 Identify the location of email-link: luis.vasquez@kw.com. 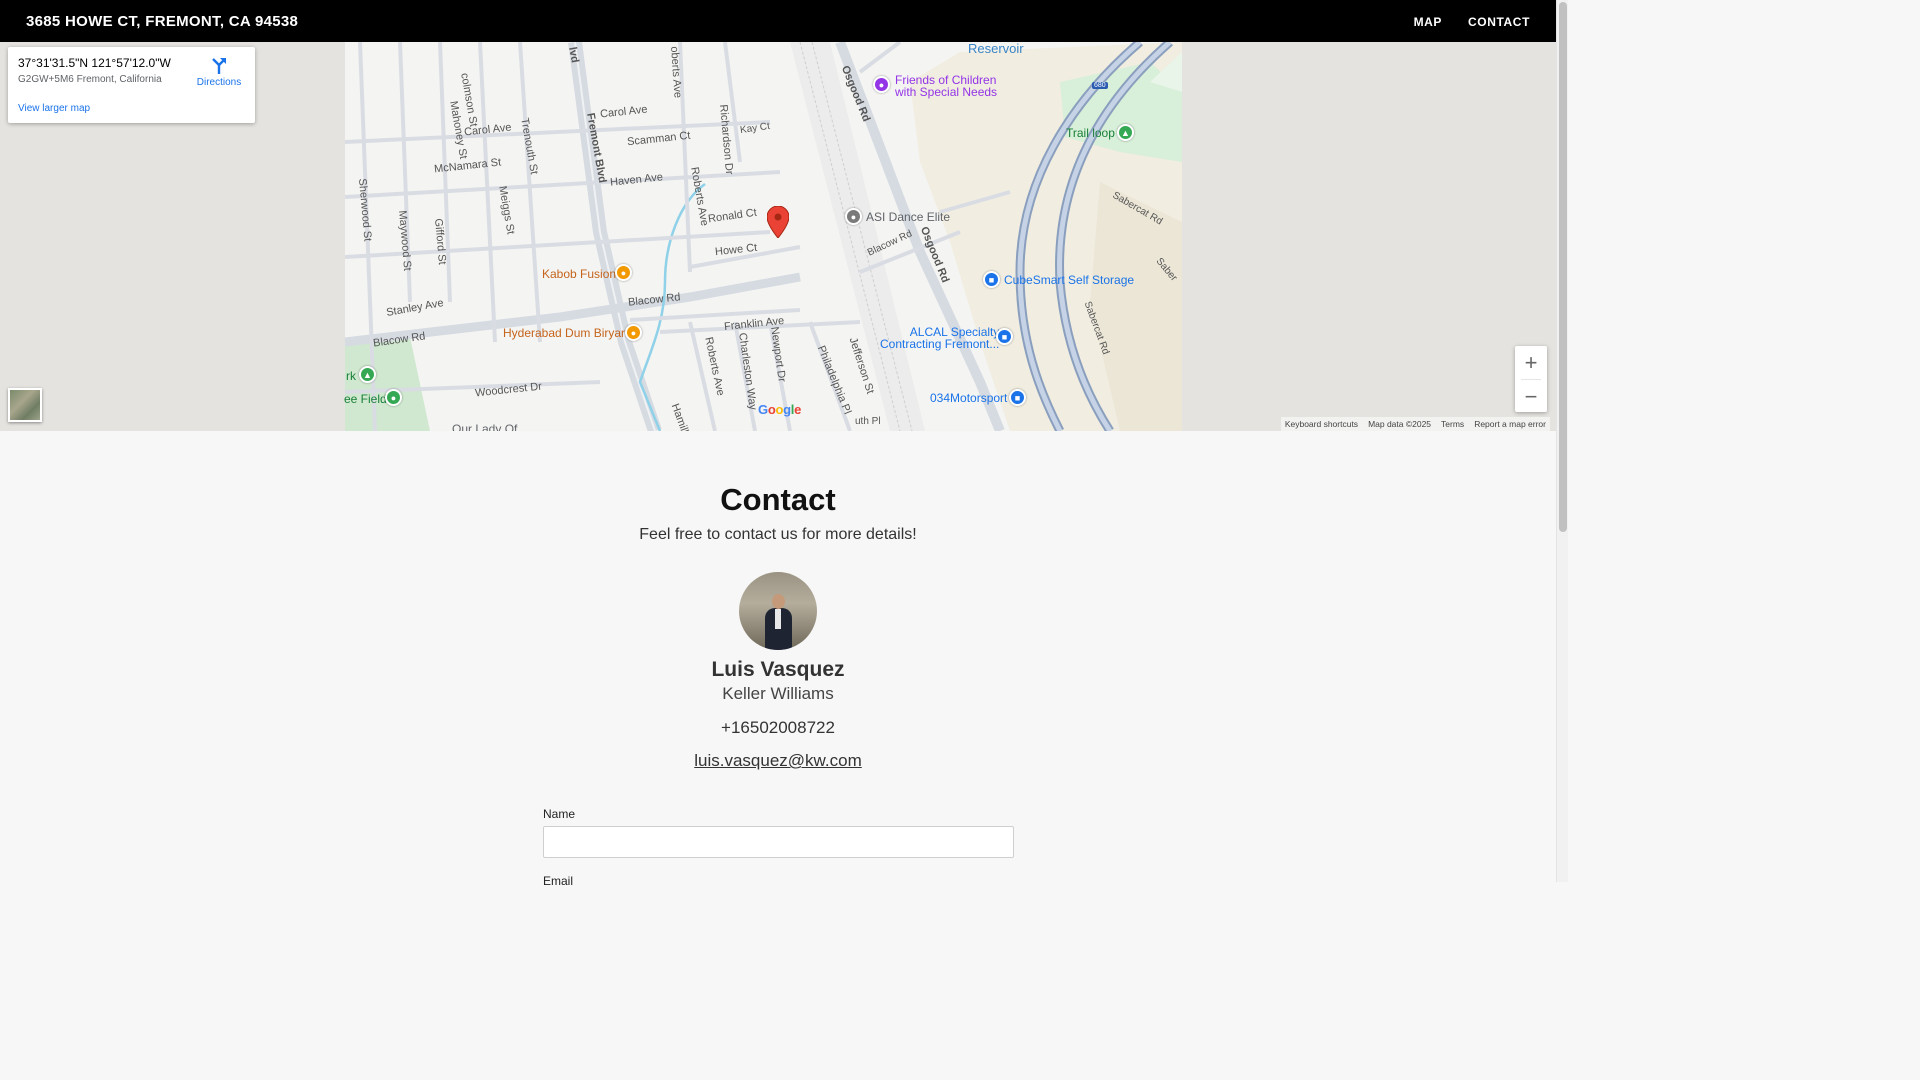
(778, 760).